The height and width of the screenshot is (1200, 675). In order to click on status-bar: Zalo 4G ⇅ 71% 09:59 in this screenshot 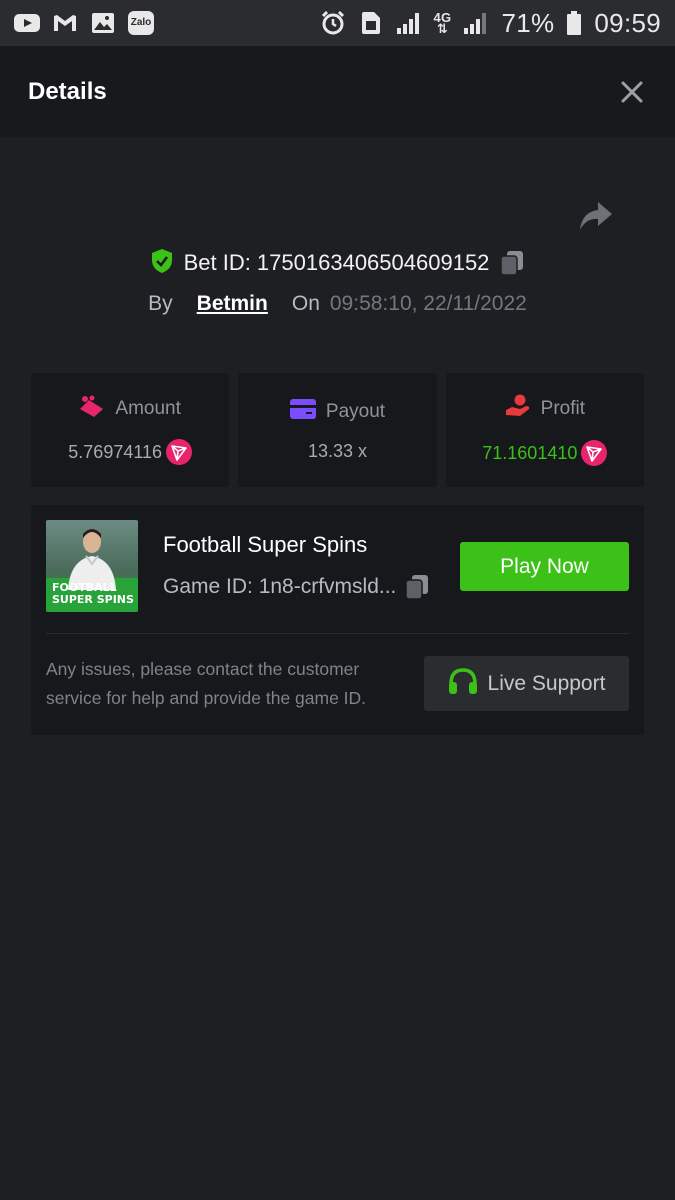, I will do `click(337, 23)`.